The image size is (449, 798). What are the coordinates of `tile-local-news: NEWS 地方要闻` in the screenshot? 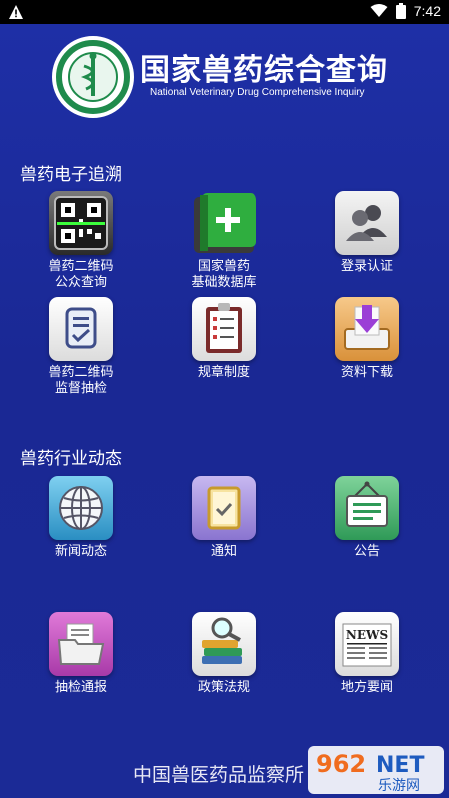 It's located at (367, 672).